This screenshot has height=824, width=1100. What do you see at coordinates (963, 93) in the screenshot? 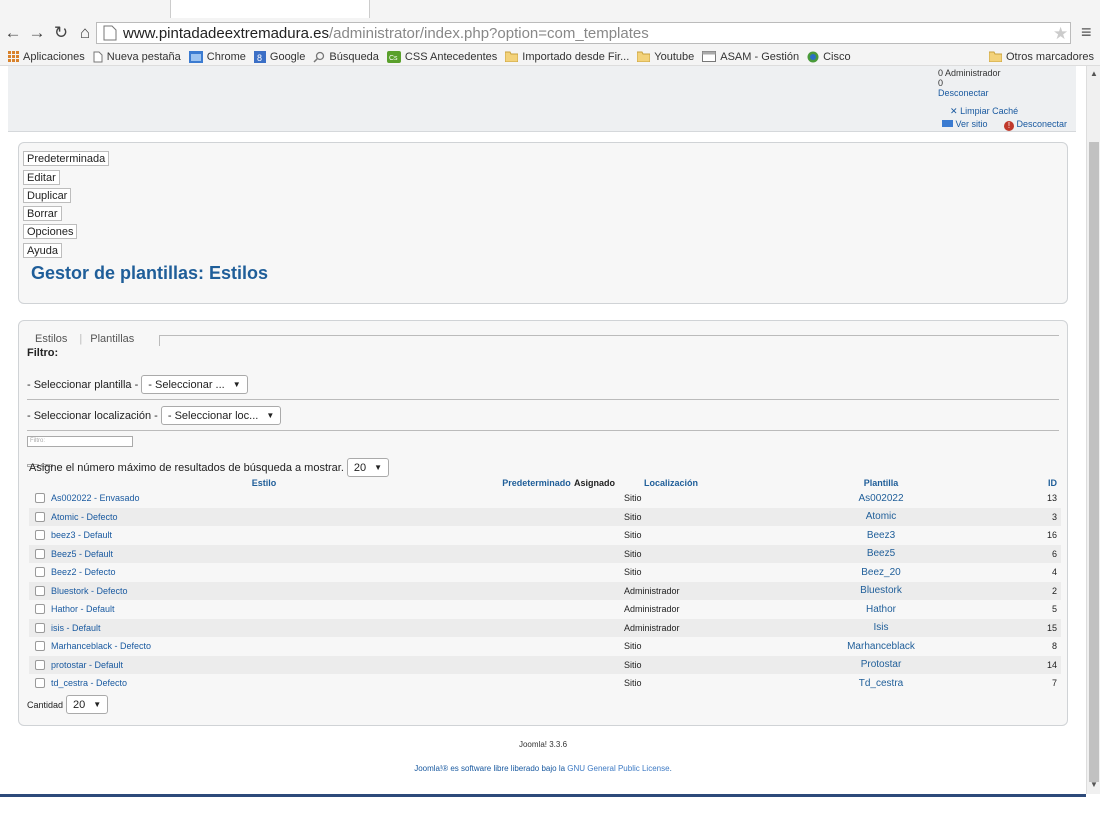
I see `logout-link-text: Desconectar` at bounding box center [963, 93].